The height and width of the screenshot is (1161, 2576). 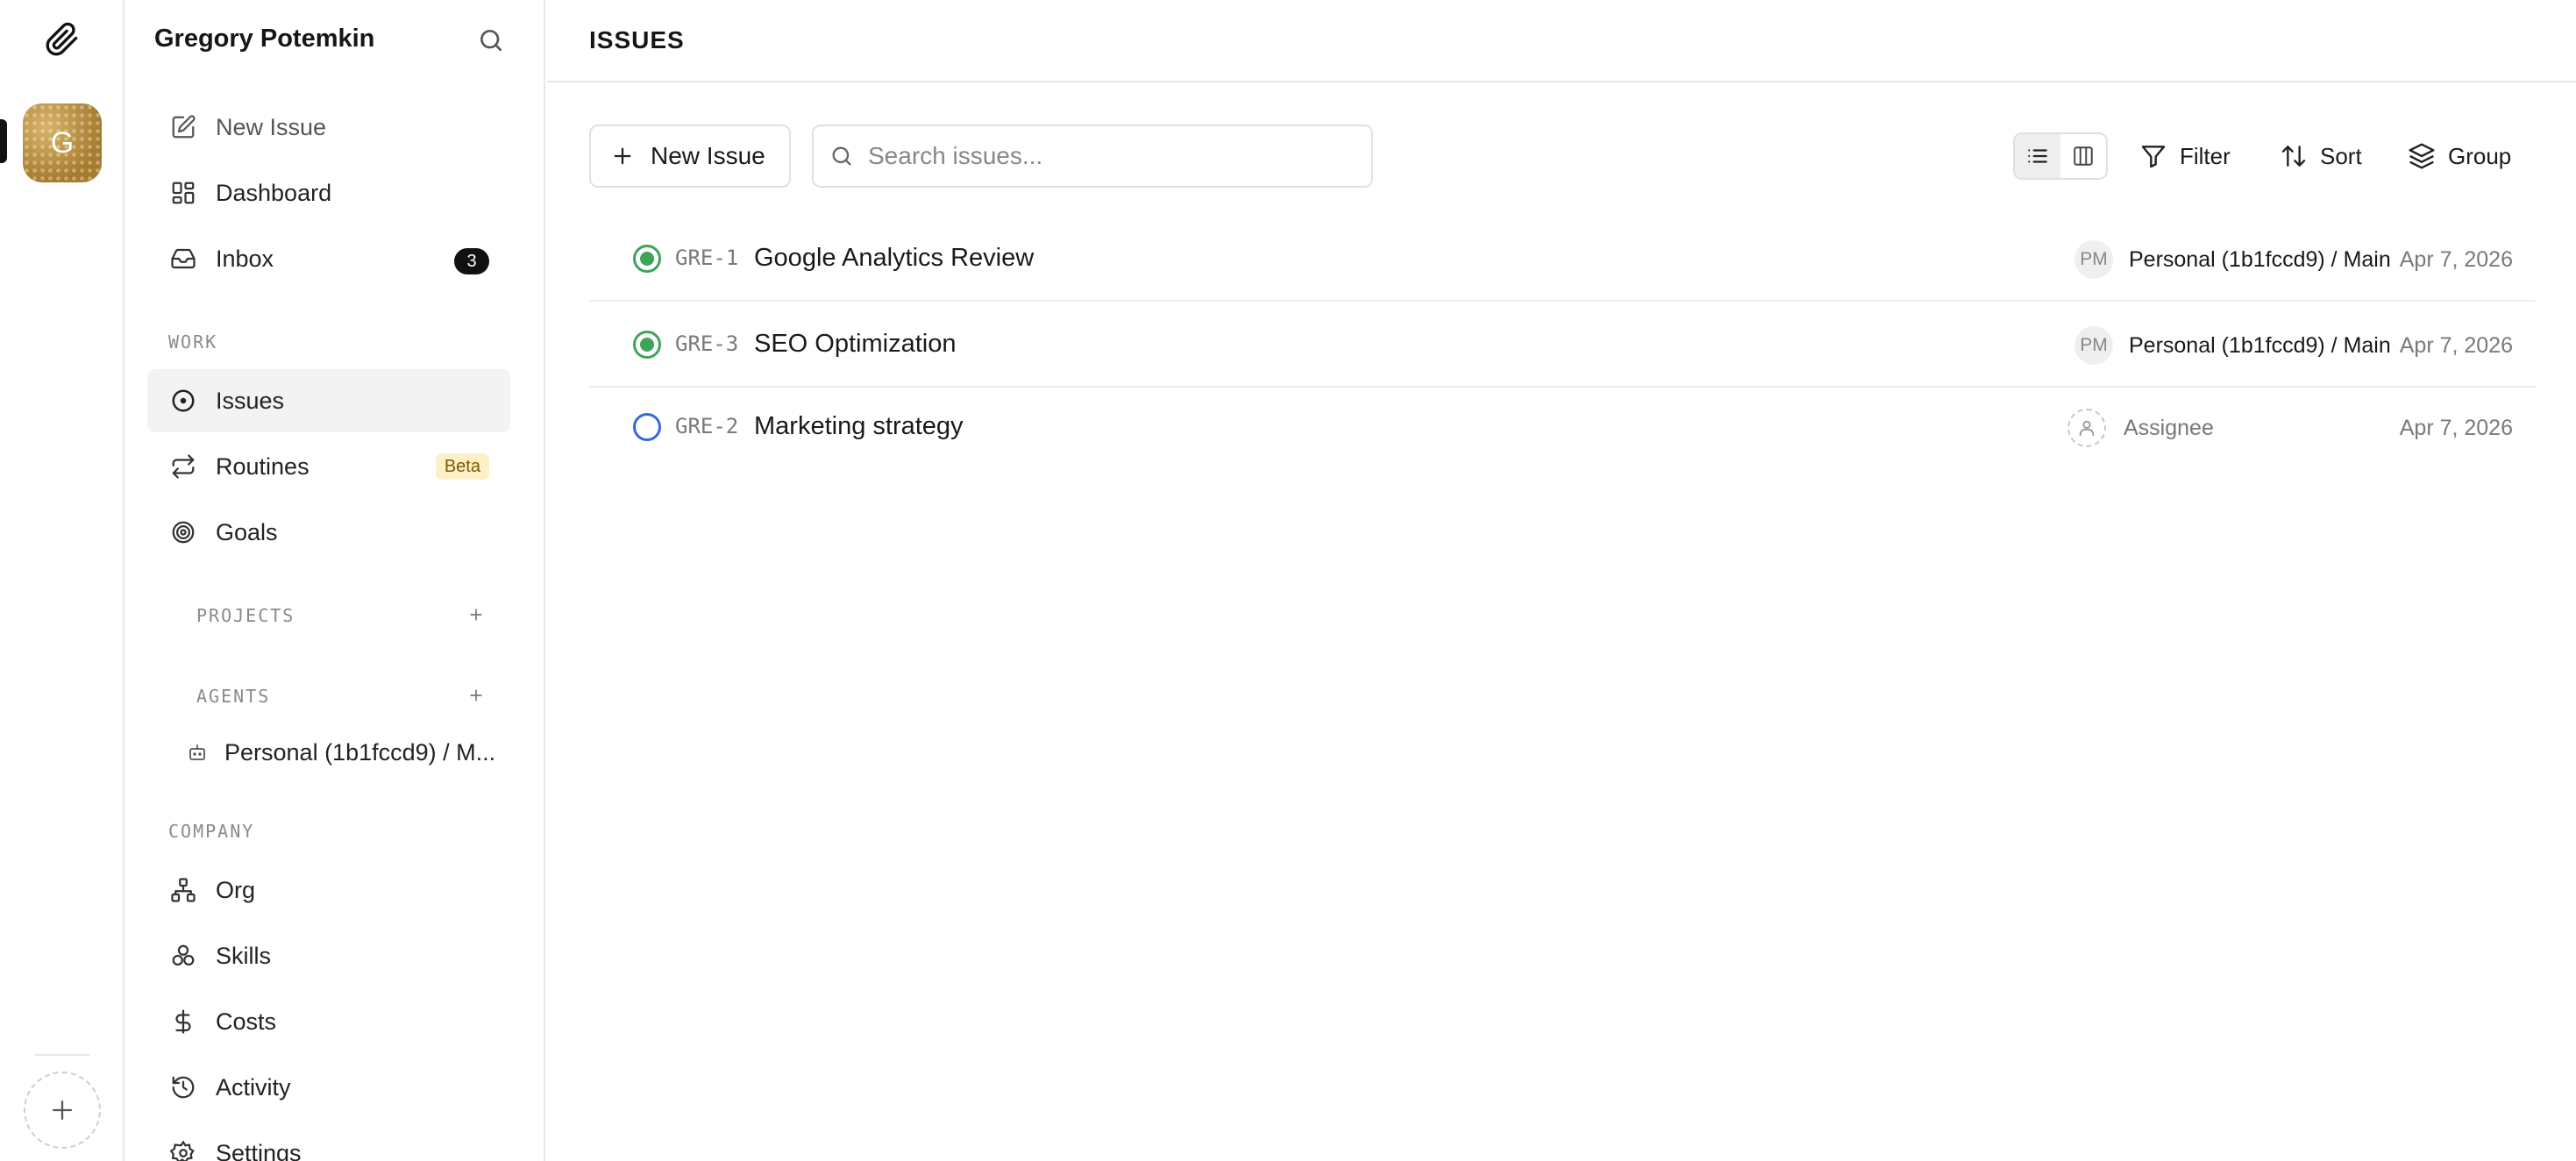 What do you see at coordinates (271, 126) in the screenshot?
I see `sidebar-item-label: New Issue` at bounding box center [271, 126].